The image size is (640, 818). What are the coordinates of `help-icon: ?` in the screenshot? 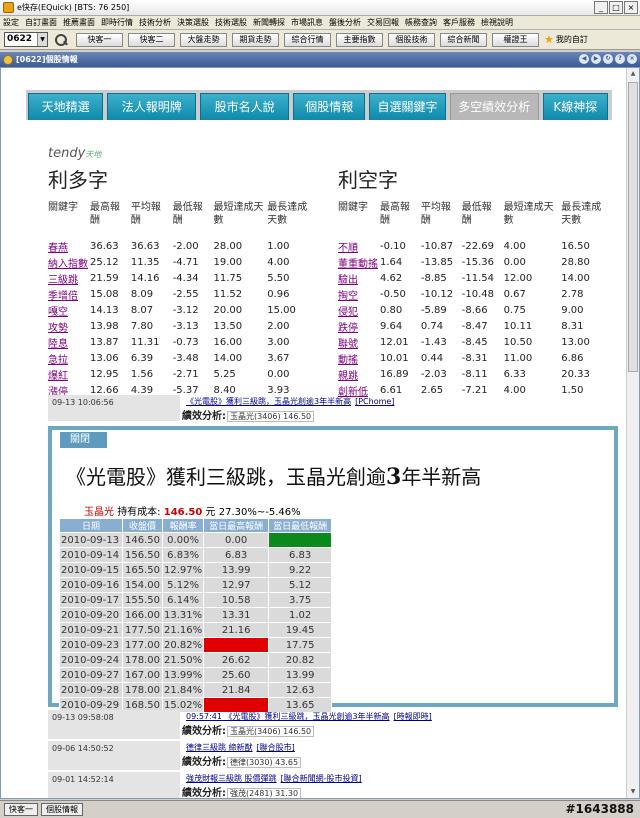 It's located at (620, 59).